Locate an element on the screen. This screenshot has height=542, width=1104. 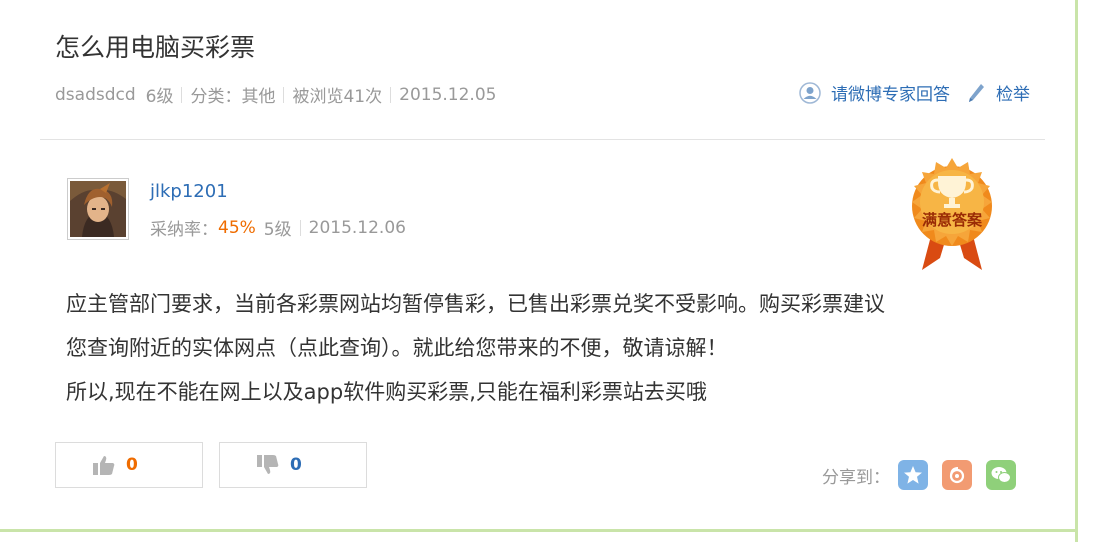
expert-user-icon is located at coordinates (810, 92).